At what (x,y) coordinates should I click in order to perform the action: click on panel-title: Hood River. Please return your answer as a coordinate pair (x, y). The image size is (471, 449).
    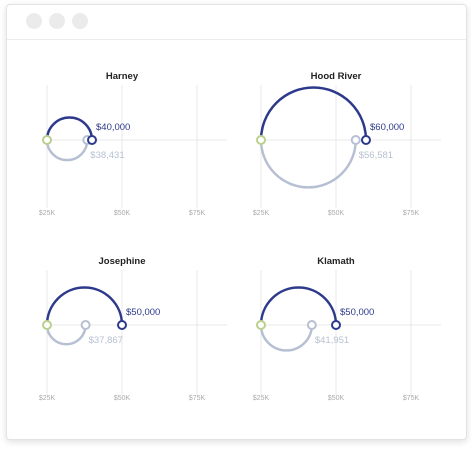
    Looking at the image, I should click on (336, 76).